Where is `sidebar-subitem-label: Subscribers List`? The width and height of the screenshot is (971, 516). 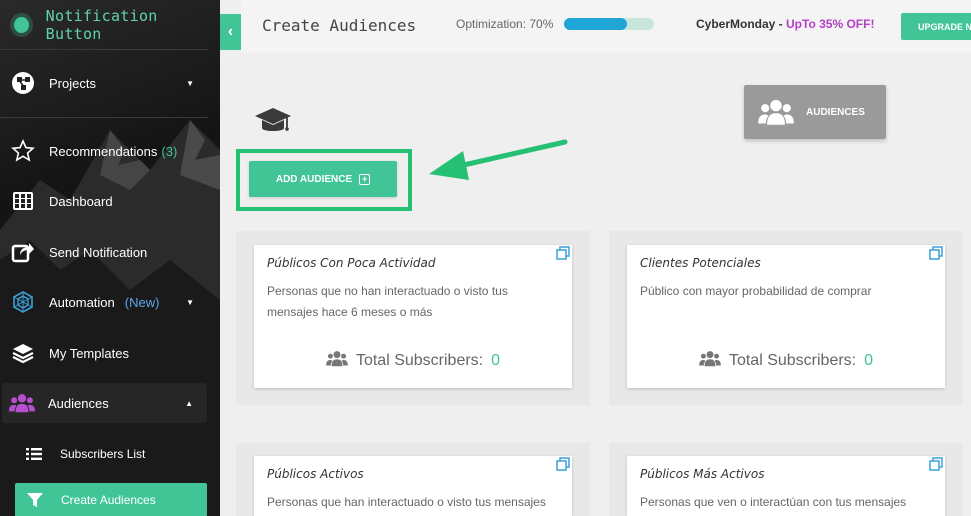
sidebar-subitem-label: Subscribers List is located at coordinates (103, 454).